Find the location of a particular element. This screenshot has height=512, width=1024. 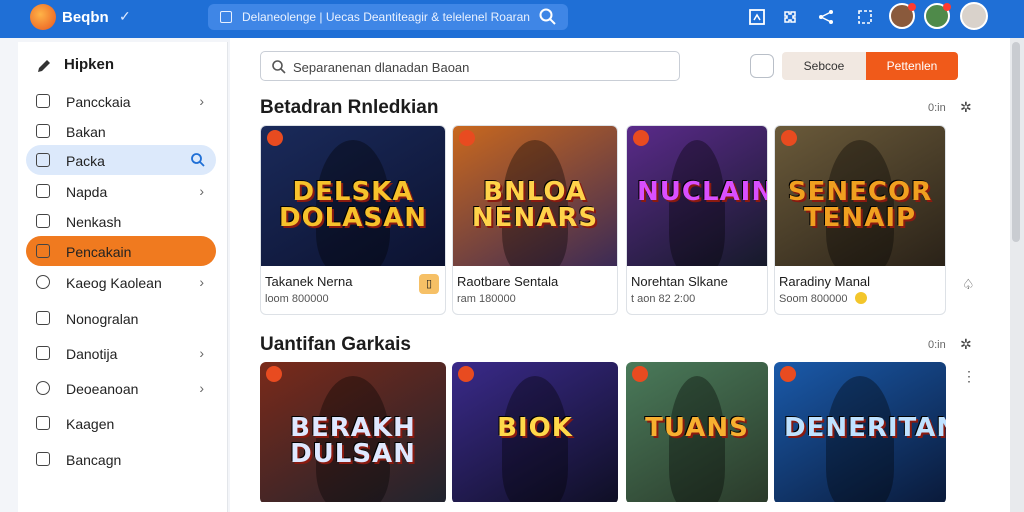

note-icon is located at coordinates (43, 423).